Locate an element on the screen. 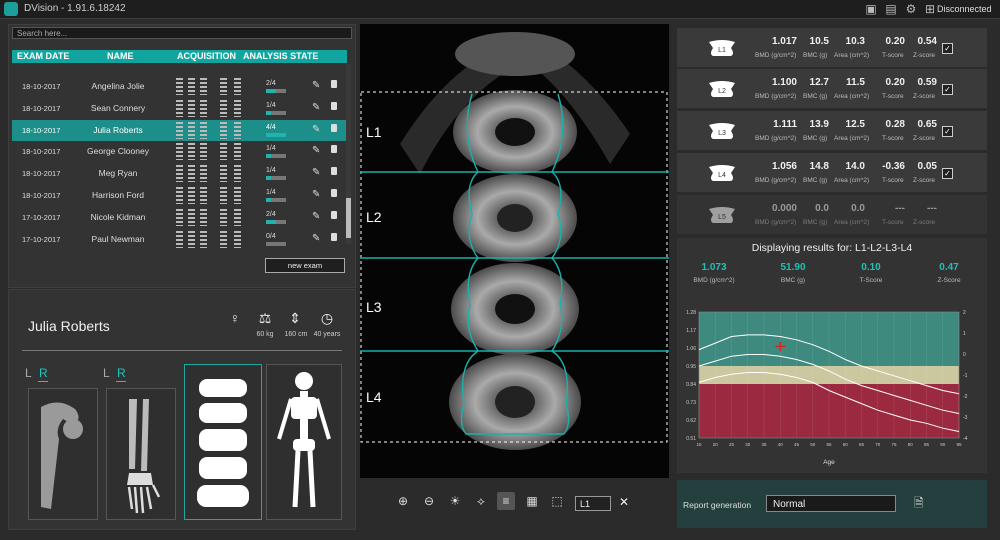 The height and width of the screenshot is (540, 1000). row-date: 17-10-2017 is located at coordinates (41, 217).